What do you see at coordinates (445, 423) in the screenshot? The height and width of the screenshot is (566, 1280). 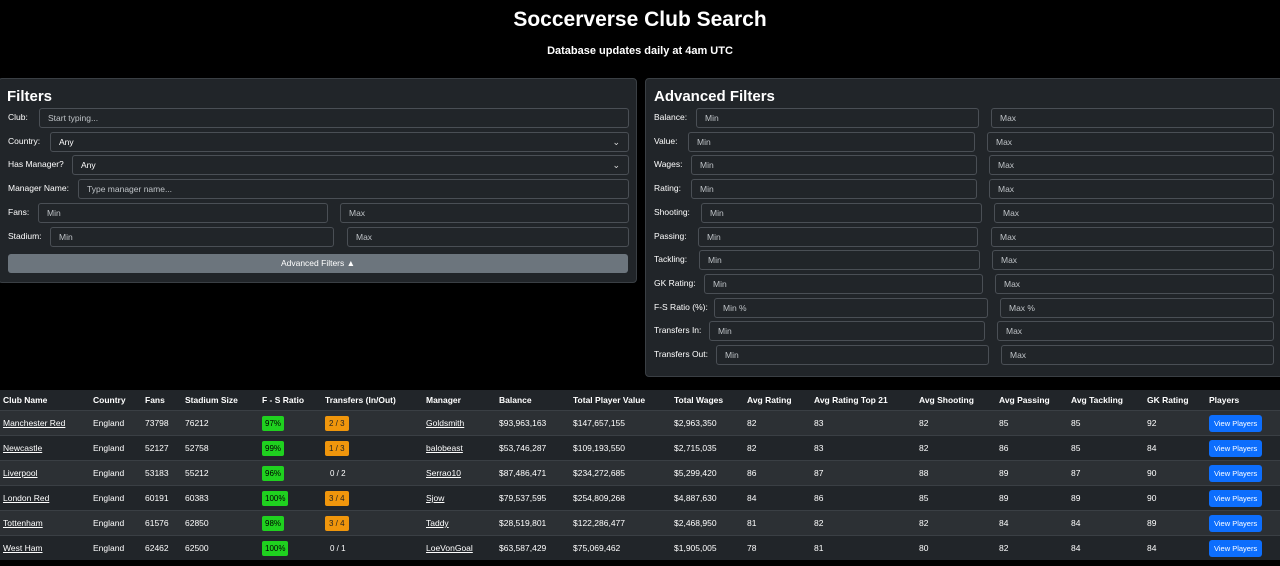 I see `manager-link: Goldsmith` at bounding box center [445, 423].